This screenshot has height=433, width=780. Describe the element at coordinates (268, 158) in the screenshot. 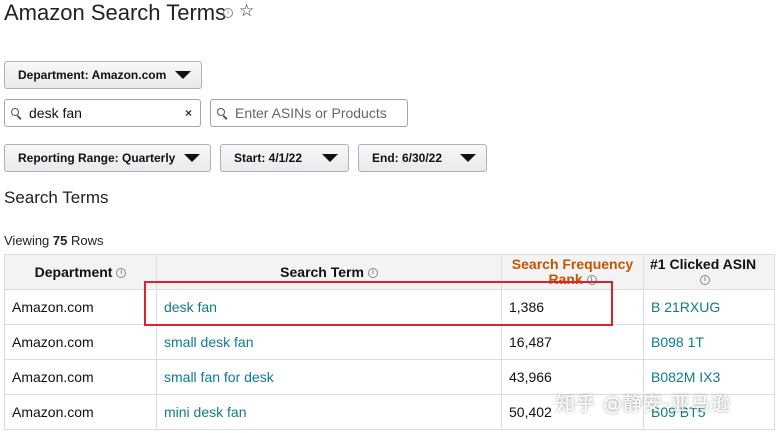

I see `start-date-label: Start: 4/1/22` at that location.